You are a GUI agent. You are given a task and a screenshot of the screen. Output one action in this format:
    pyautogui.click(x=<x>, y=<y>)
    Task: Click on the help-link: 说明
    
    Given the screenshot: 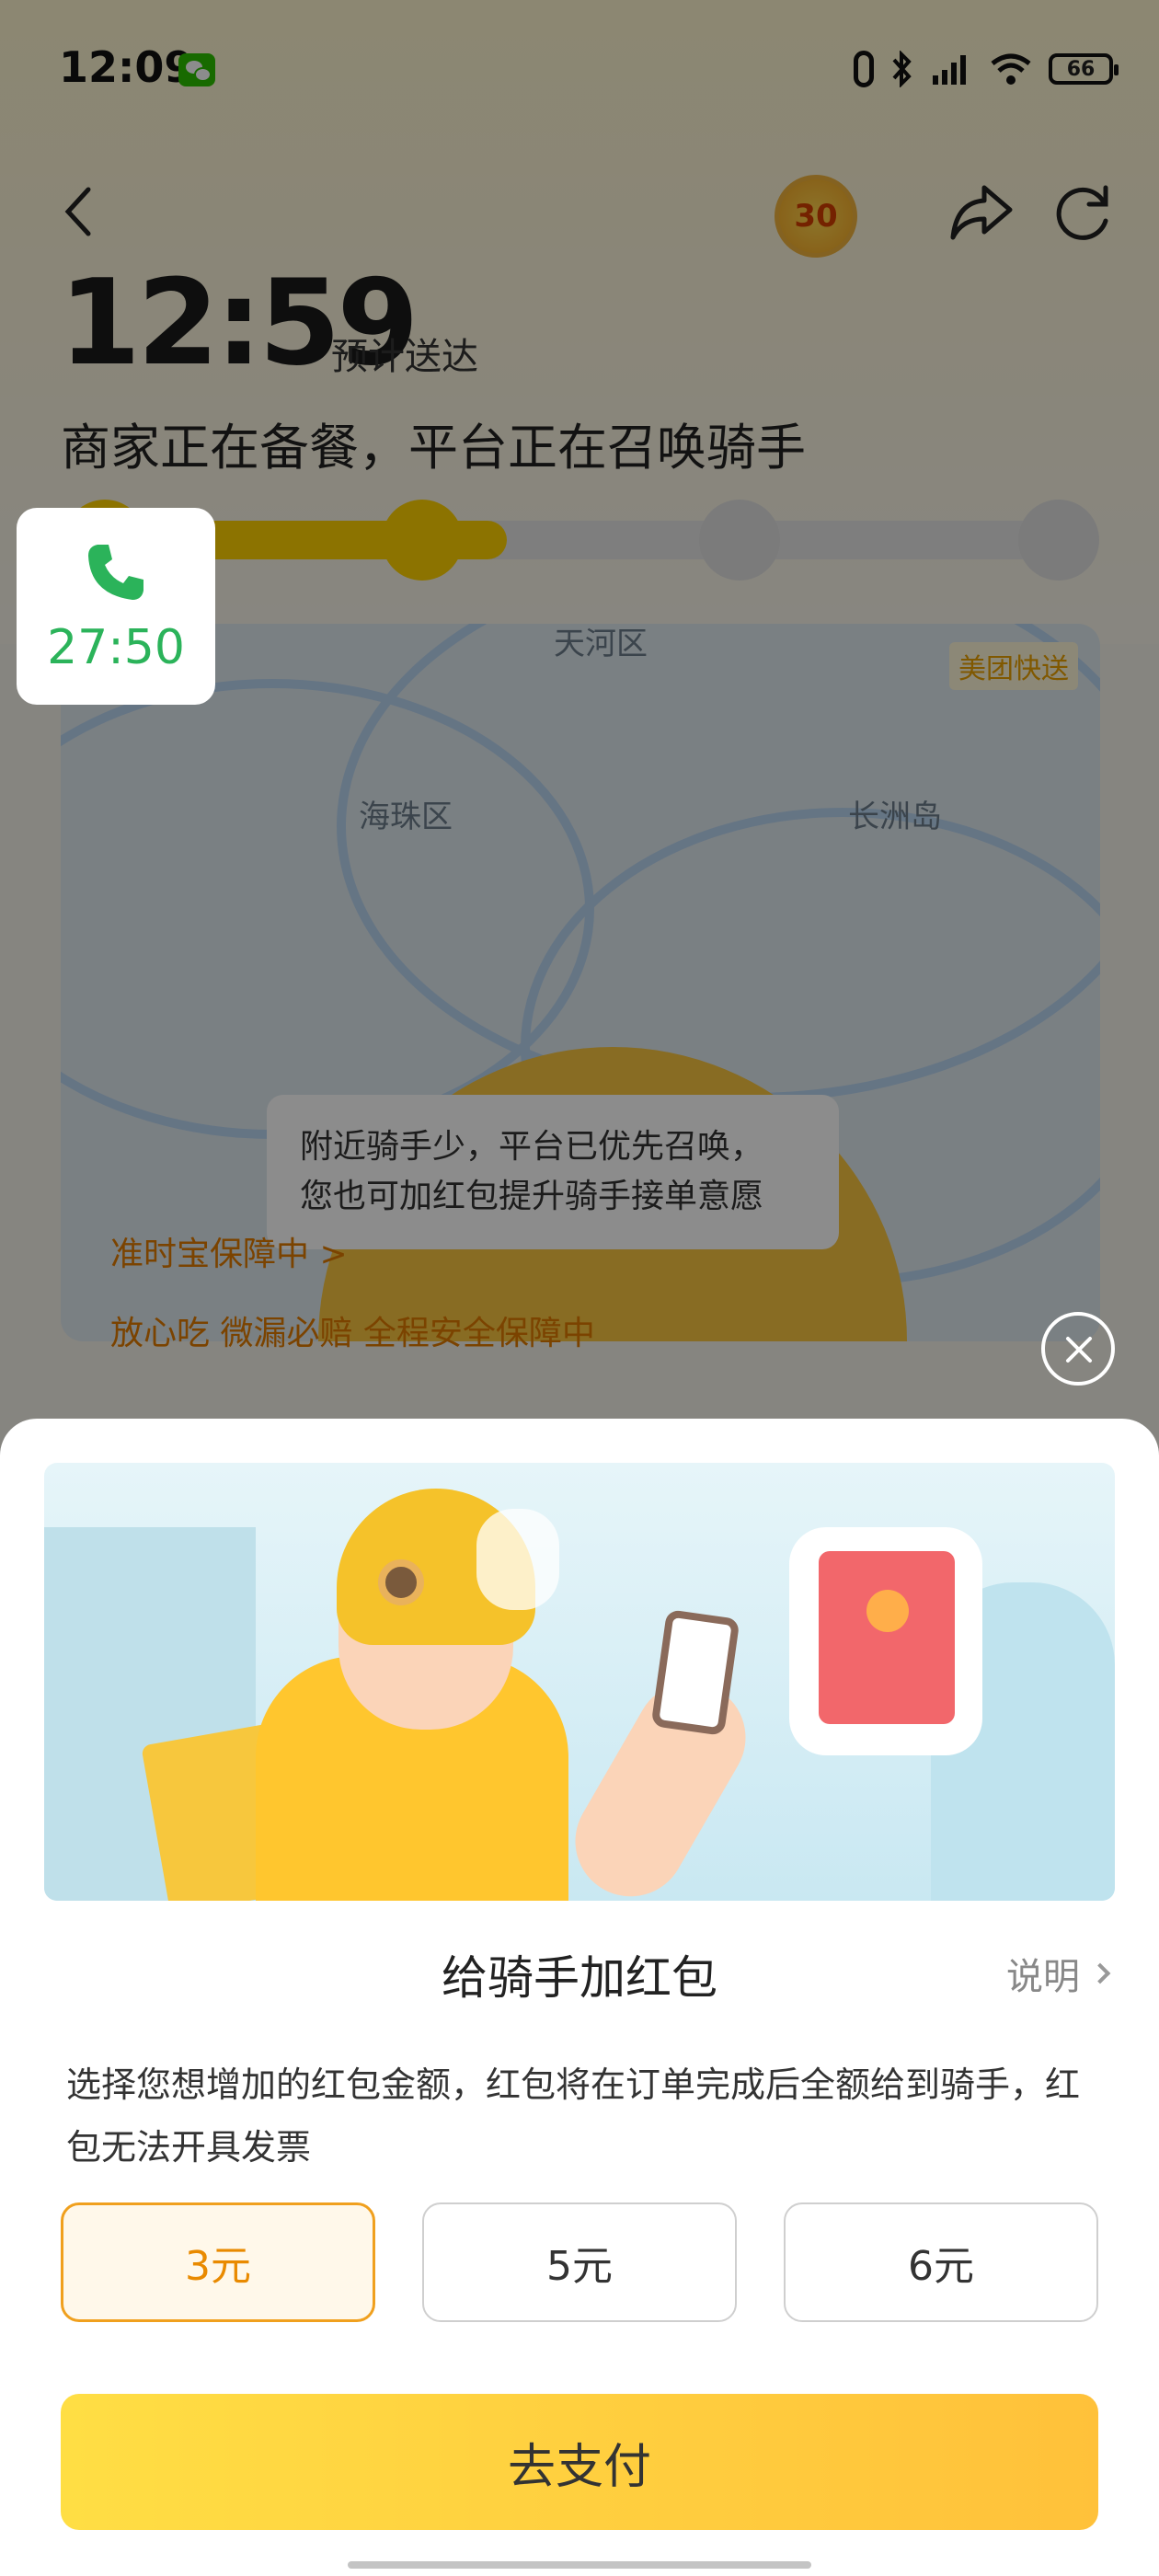 What is the action you would take?
    pyautogui.click(x=1058, y=1974)
    